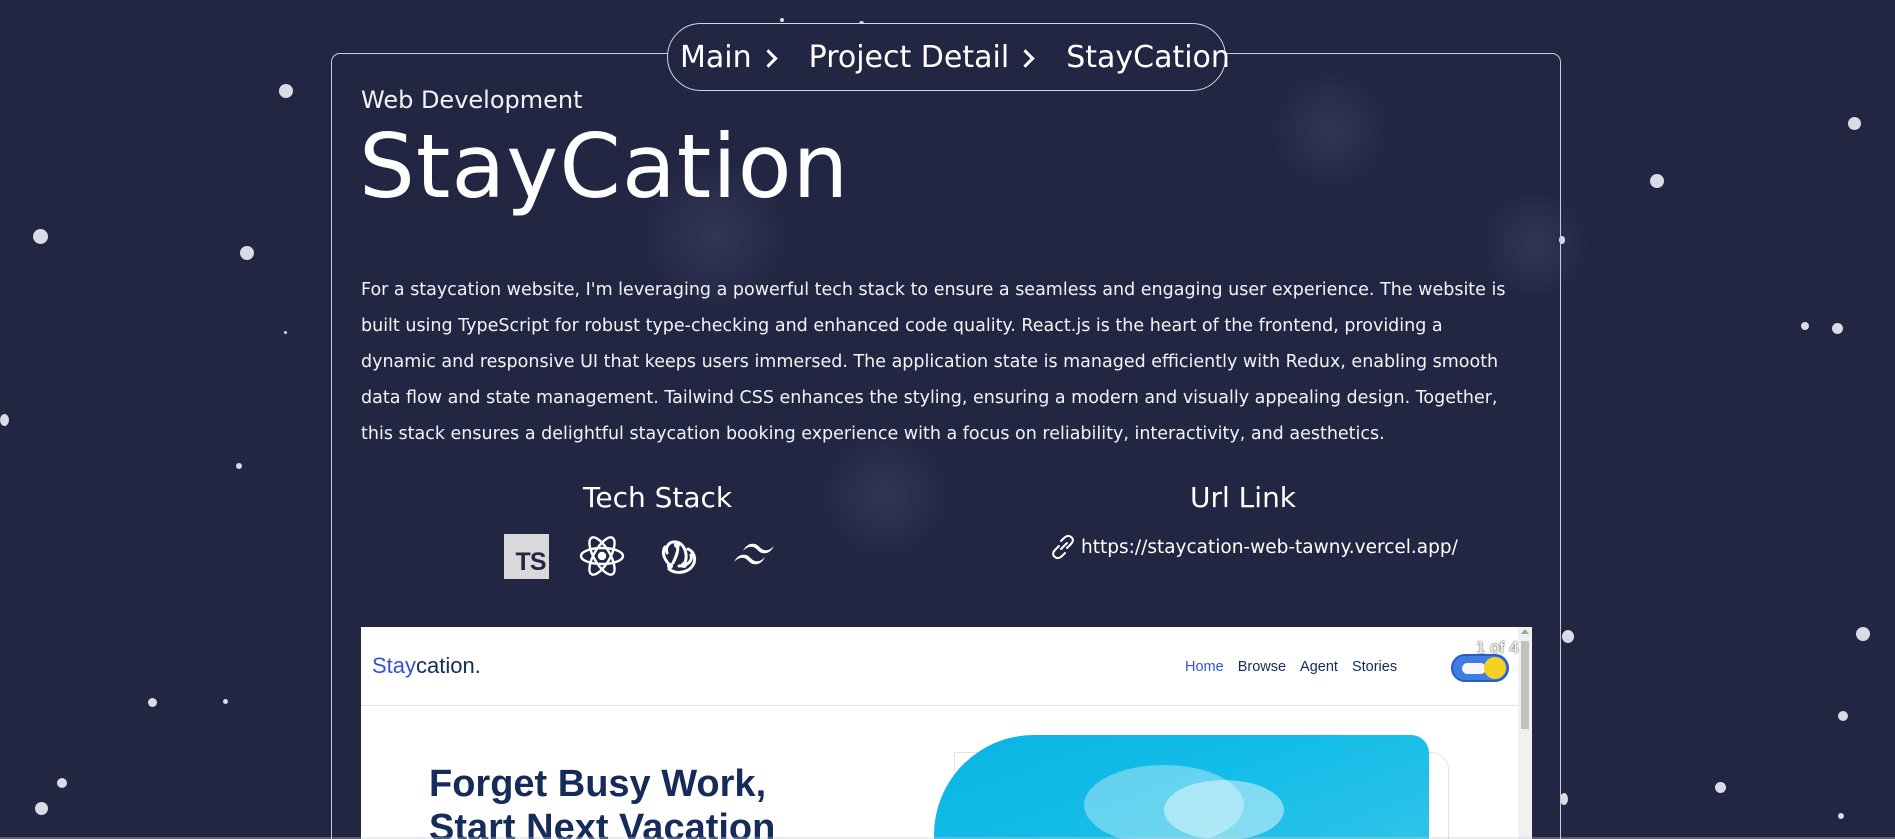  I want to click on react-icon, so click(602, 556).